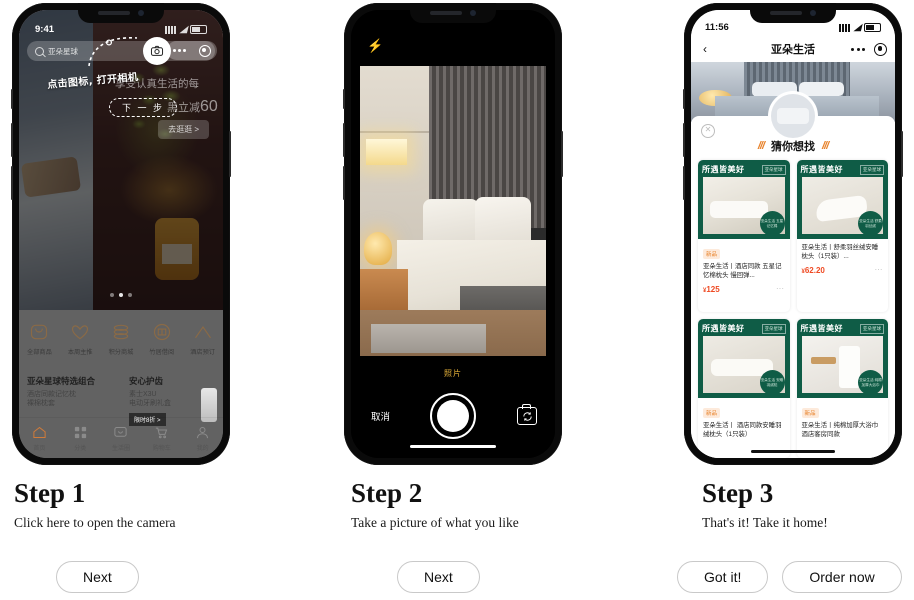 This screenshot has height=600, width=914. Describe the element at coordinates (95, 522) in the screenshot. I see `step-1-text: Click here to open the camera` at that location.